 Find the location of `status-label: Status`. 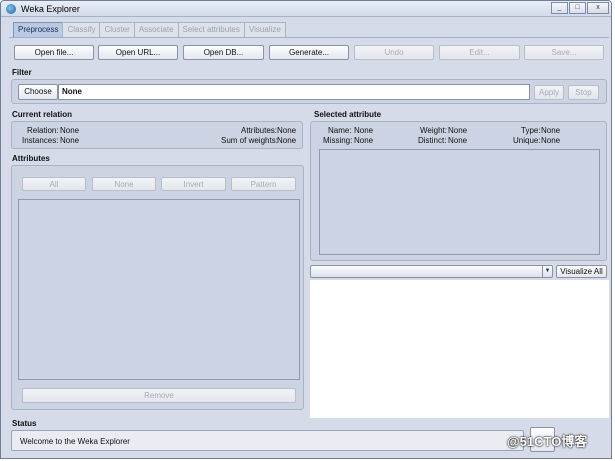

status-label: Status is located at coordinates (24, 423).